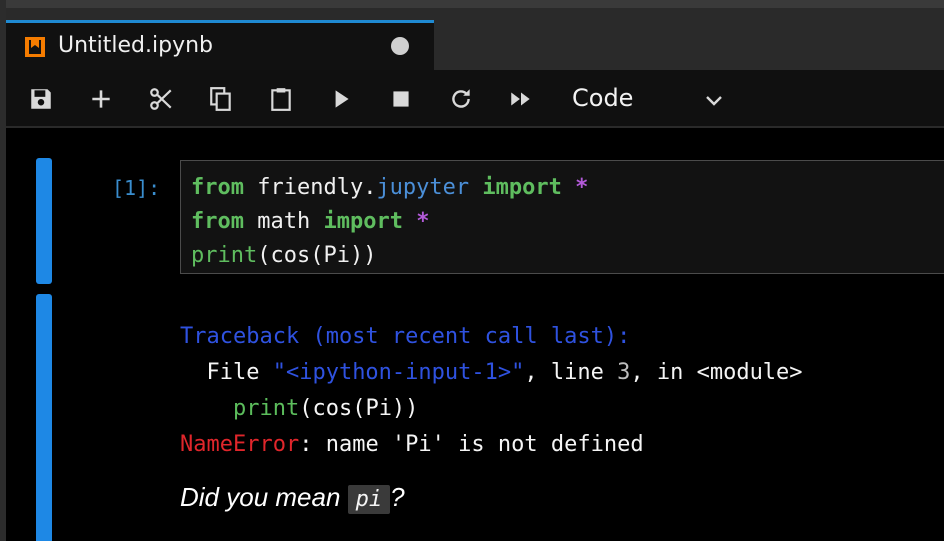 This screenshot has height=541, width=944. What do you see at coordinates (405, 336) in the screenshot?
I see `traceback-header: Traceback (most recent call last):` at bounding box center [405, 336].